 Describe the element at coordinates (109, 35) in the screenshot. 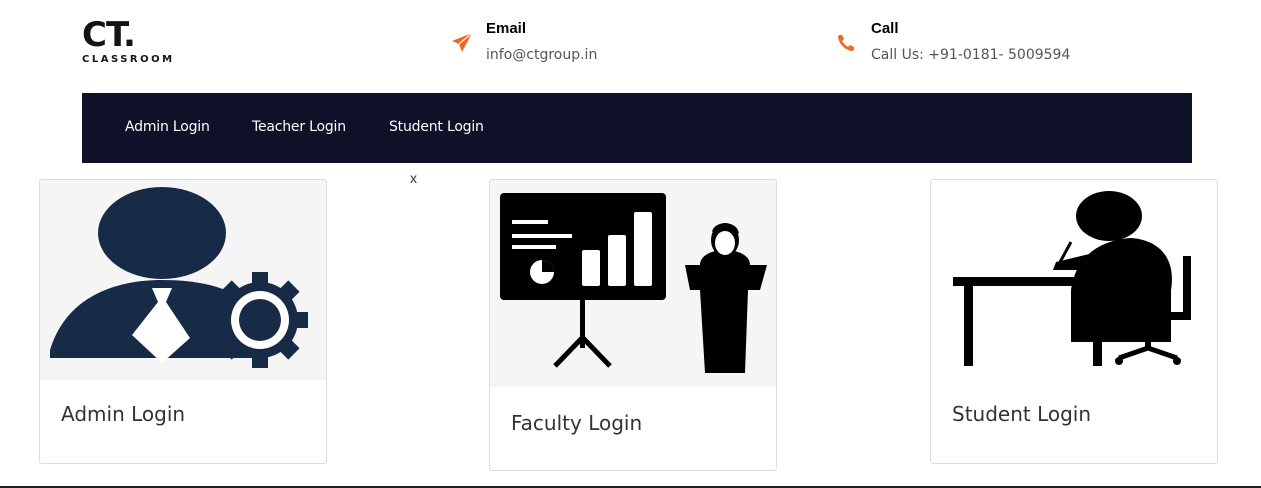

I see `logo-main-text: CT.` at that location.